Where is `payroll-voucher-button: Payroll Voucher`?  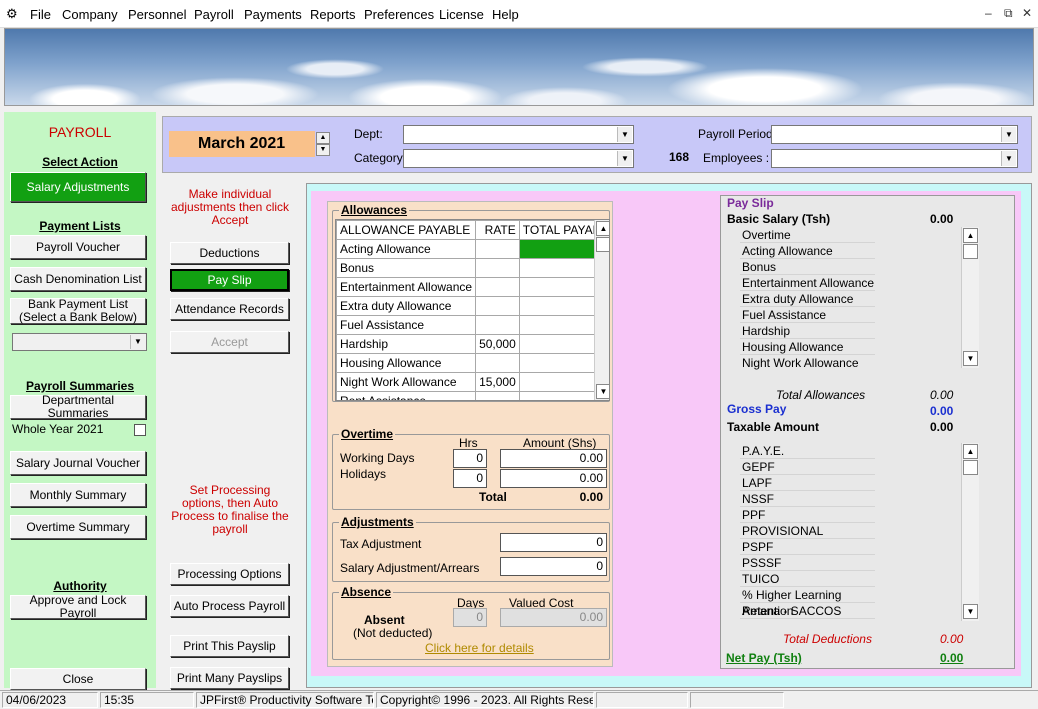 payroll-voucher-button: Payroll Voucher is located at coordinates (78, 247).